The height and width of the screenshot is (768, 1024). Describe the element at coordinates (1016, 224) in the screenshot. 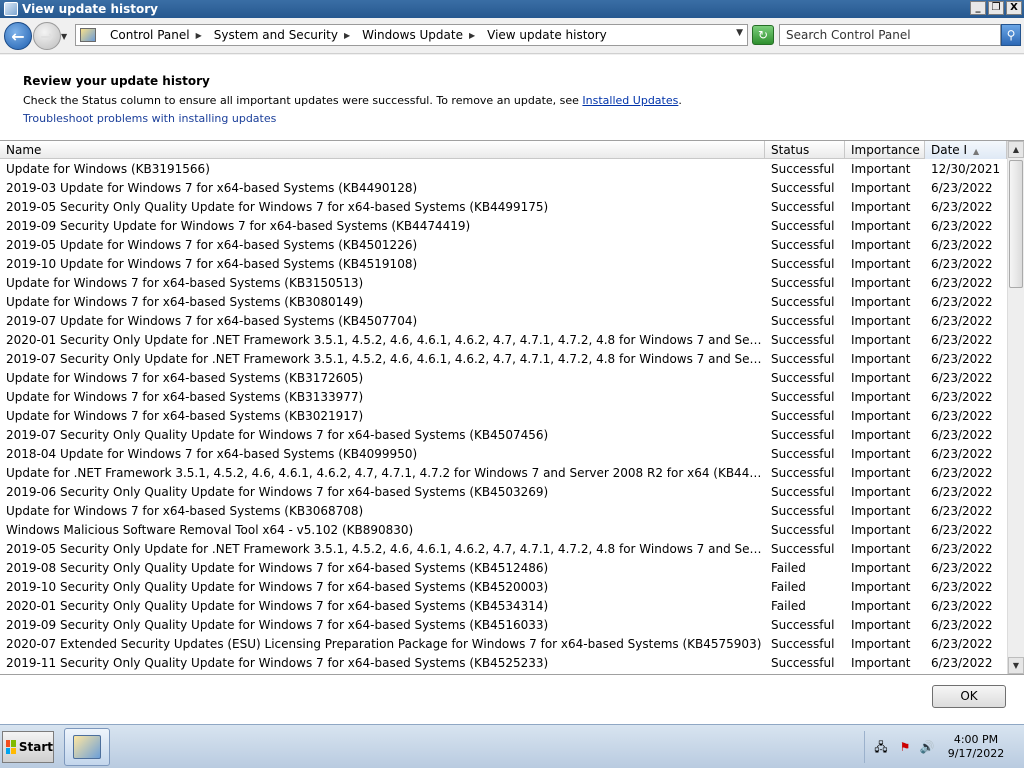

I see `scroll-thumb` at that location.